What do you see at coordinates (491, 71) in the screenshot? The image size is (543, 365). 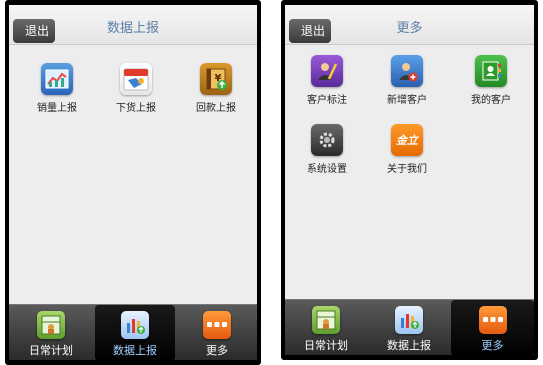 I see `my-customers-icon` at bounding box center [491, 71].